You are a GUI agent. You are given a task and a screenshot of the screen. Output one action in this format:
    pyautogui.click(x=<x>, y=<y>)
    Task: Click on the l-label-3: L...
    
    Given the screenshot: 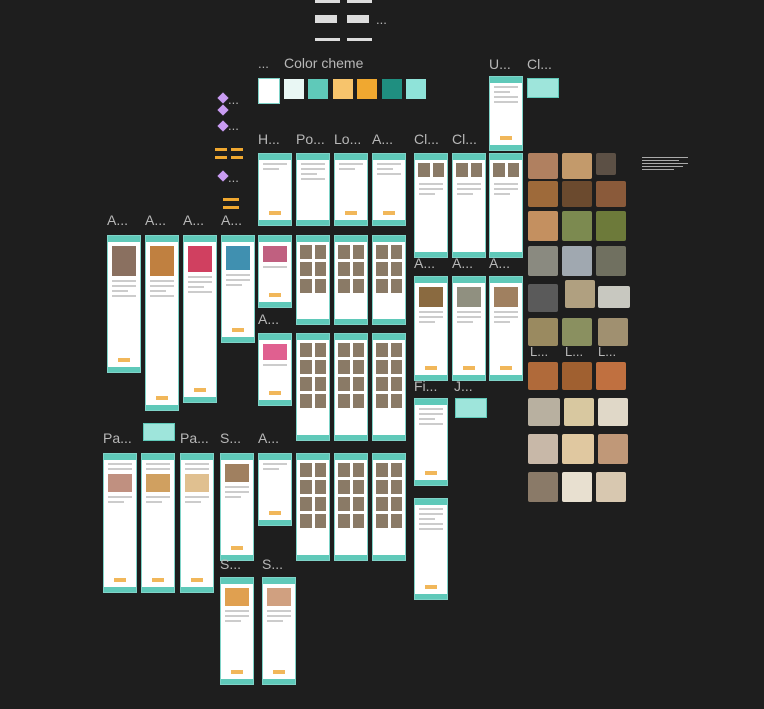 What is the action you would take?
    pyautogui.click(x=607, y=351)
    